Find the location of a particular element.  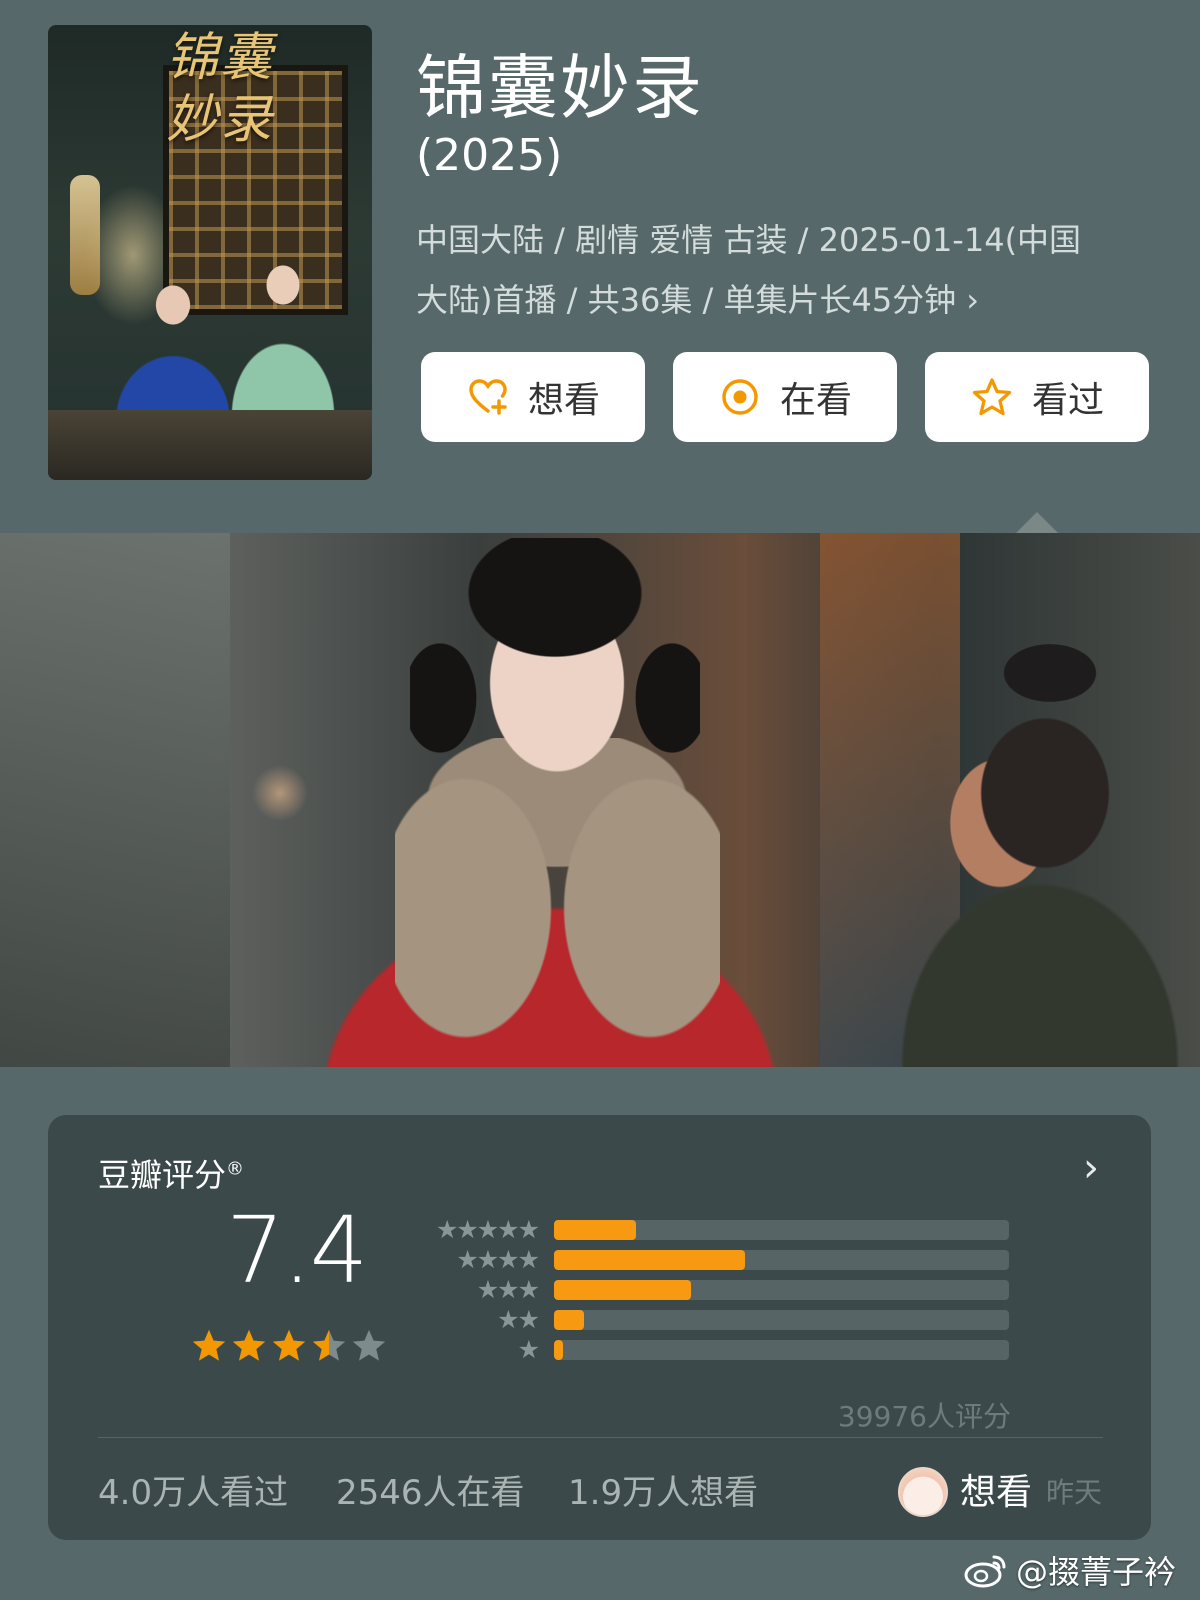

registered-mark: ® is located at coordinates (235, 1169).